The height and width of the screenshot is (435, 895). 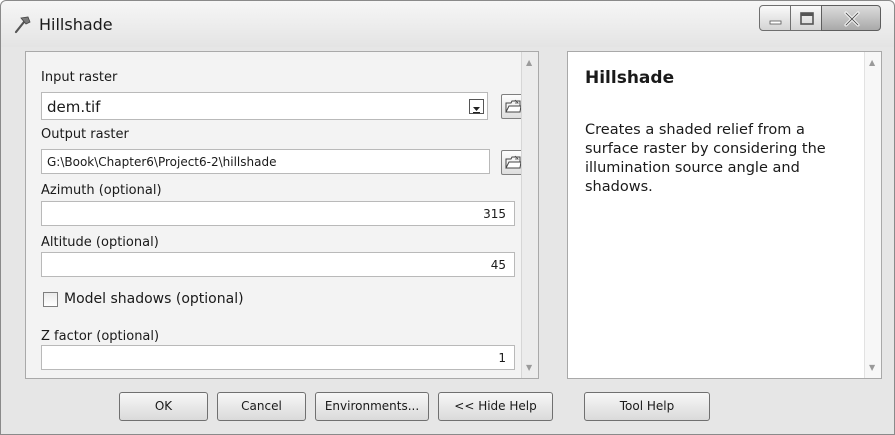 What do you see at coordinates (79, 77) in the screenshot?
I see `input-raster-label: Input raster` at bounding box center [79, 77].